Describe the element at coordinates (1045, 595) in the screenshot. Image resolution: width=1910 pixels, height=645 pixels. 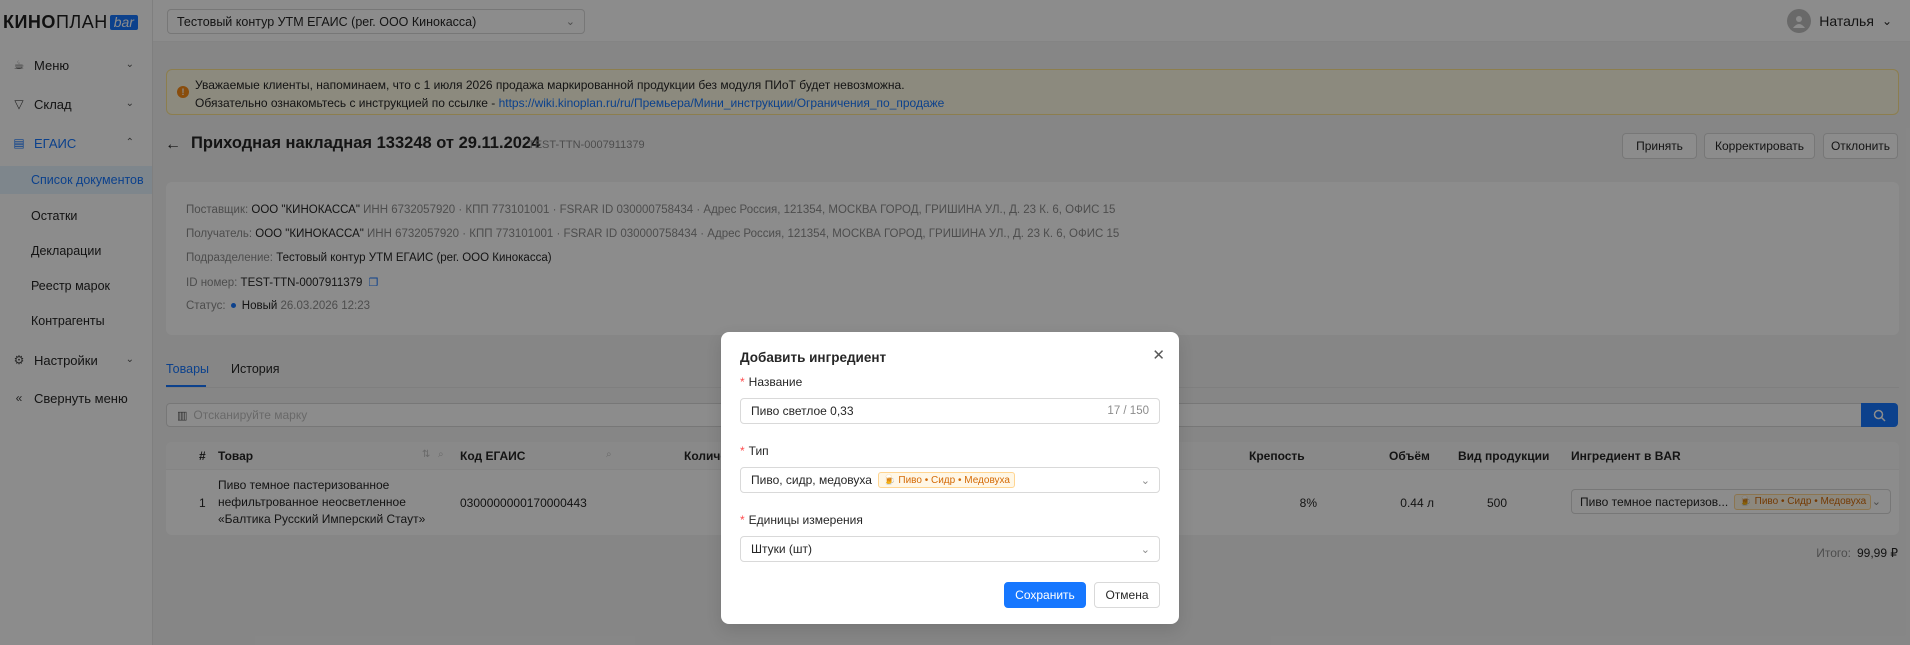
I see `save-button: Сохранить` at that location.